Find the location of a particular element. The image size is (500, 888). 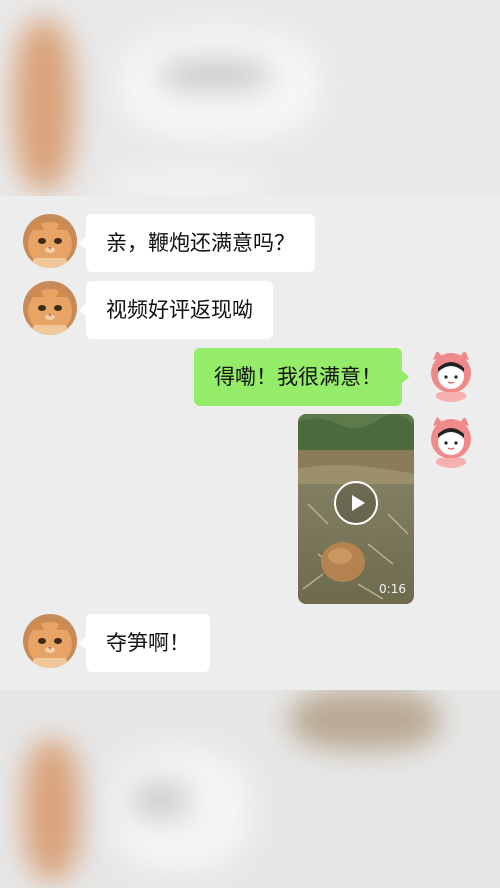

blurred-video is located at coordinates (365, 720).